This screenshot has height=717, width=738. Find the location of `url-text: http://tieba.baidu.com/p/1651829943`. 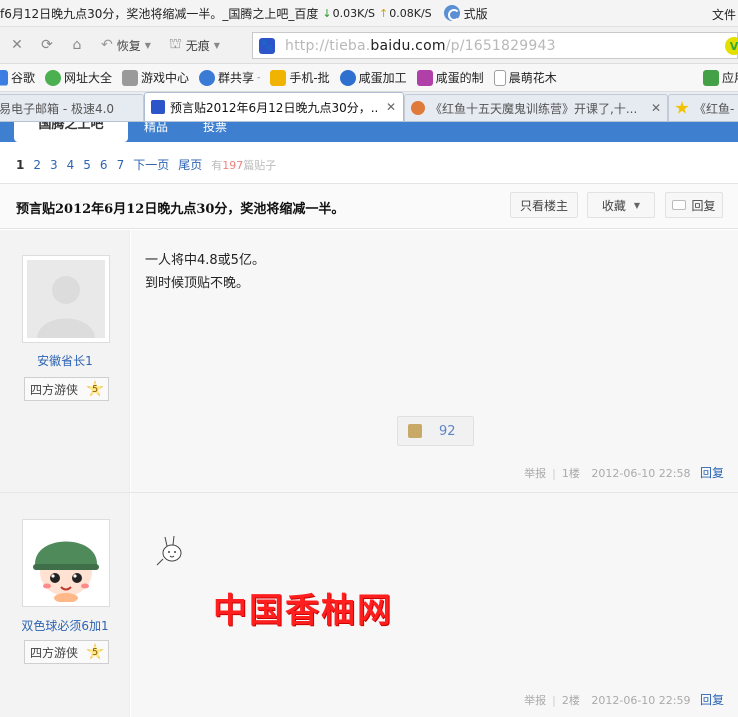

url-text: http://tieba.baidu.com/p/1651829943 is located at coordinates (420, 46).